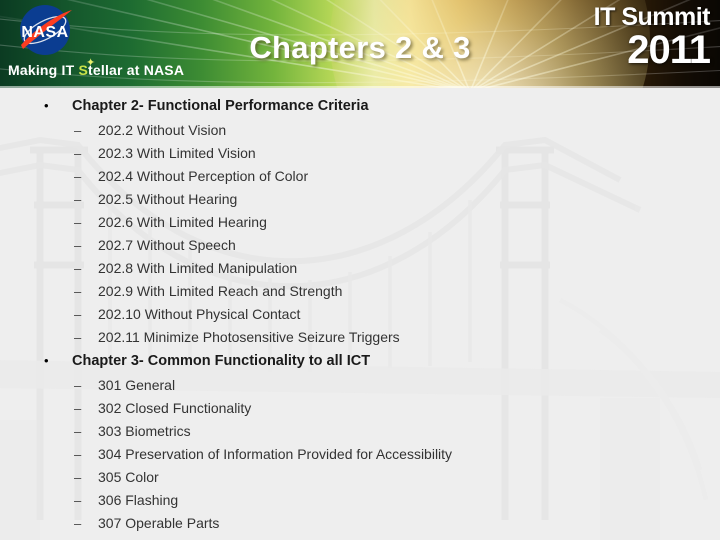  Describe the element at coordinates (360, 408) in the screenshot. I see `list-item: – 302 Closed Functionality` at that location.